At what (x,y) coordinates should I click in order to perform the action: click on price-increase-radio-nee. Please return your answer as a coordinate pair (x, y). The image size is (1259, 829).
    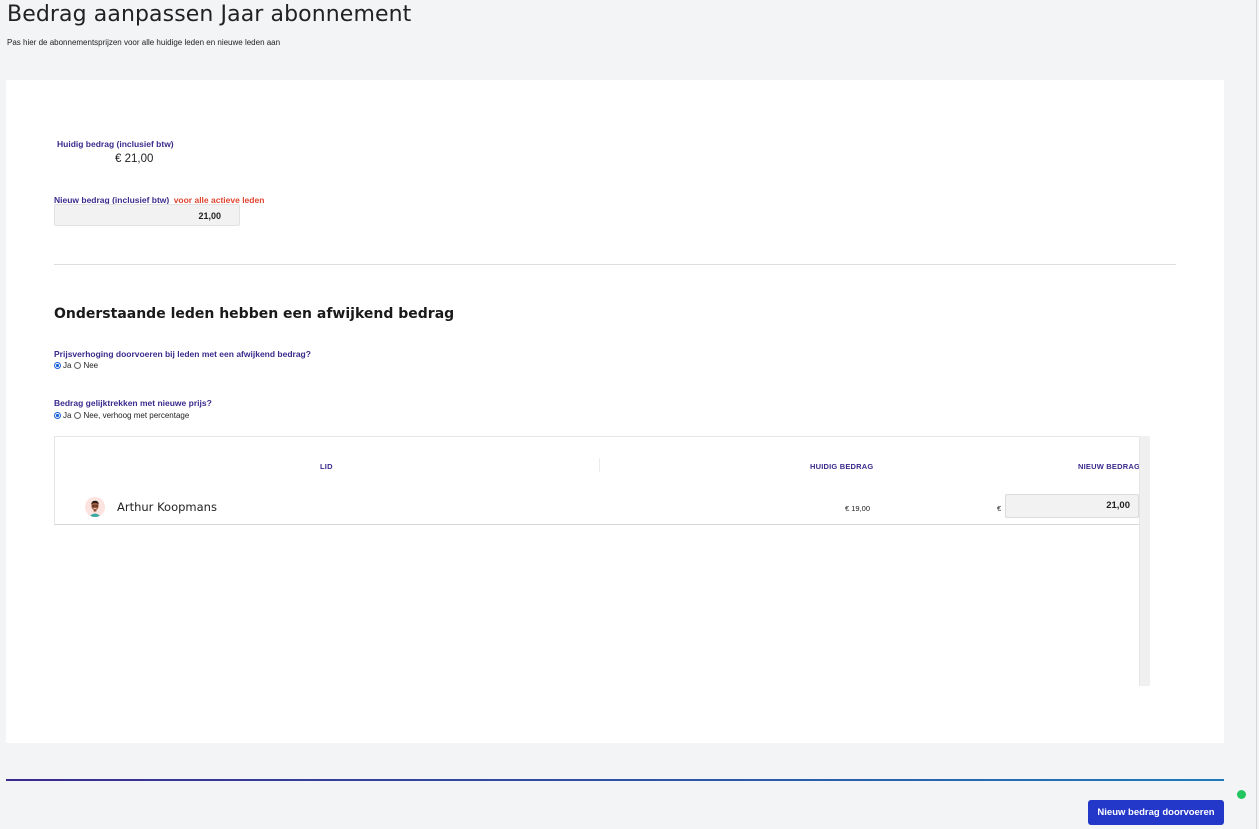
    Looking at the image, I should click on (78, 365).